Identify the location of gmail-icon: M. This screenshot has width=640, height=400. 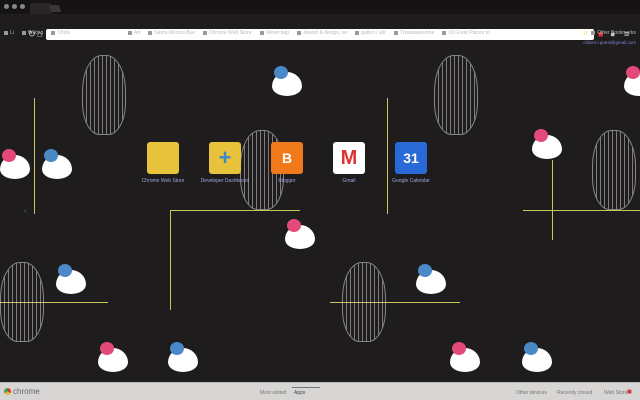
(349, 158).